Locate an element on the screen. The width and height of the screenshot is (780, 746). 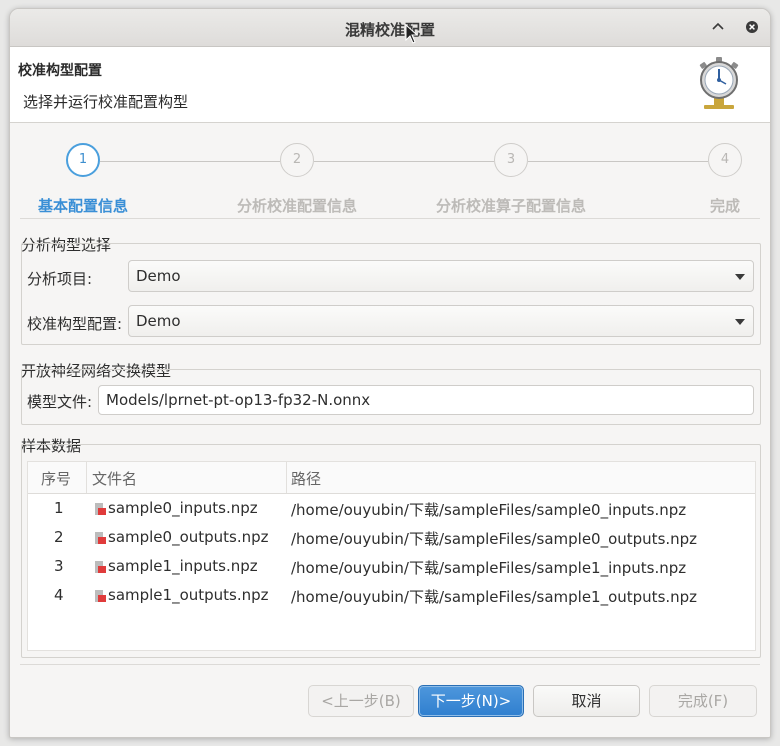
project-label: 分析项目: is located at coordinates (60, 279).